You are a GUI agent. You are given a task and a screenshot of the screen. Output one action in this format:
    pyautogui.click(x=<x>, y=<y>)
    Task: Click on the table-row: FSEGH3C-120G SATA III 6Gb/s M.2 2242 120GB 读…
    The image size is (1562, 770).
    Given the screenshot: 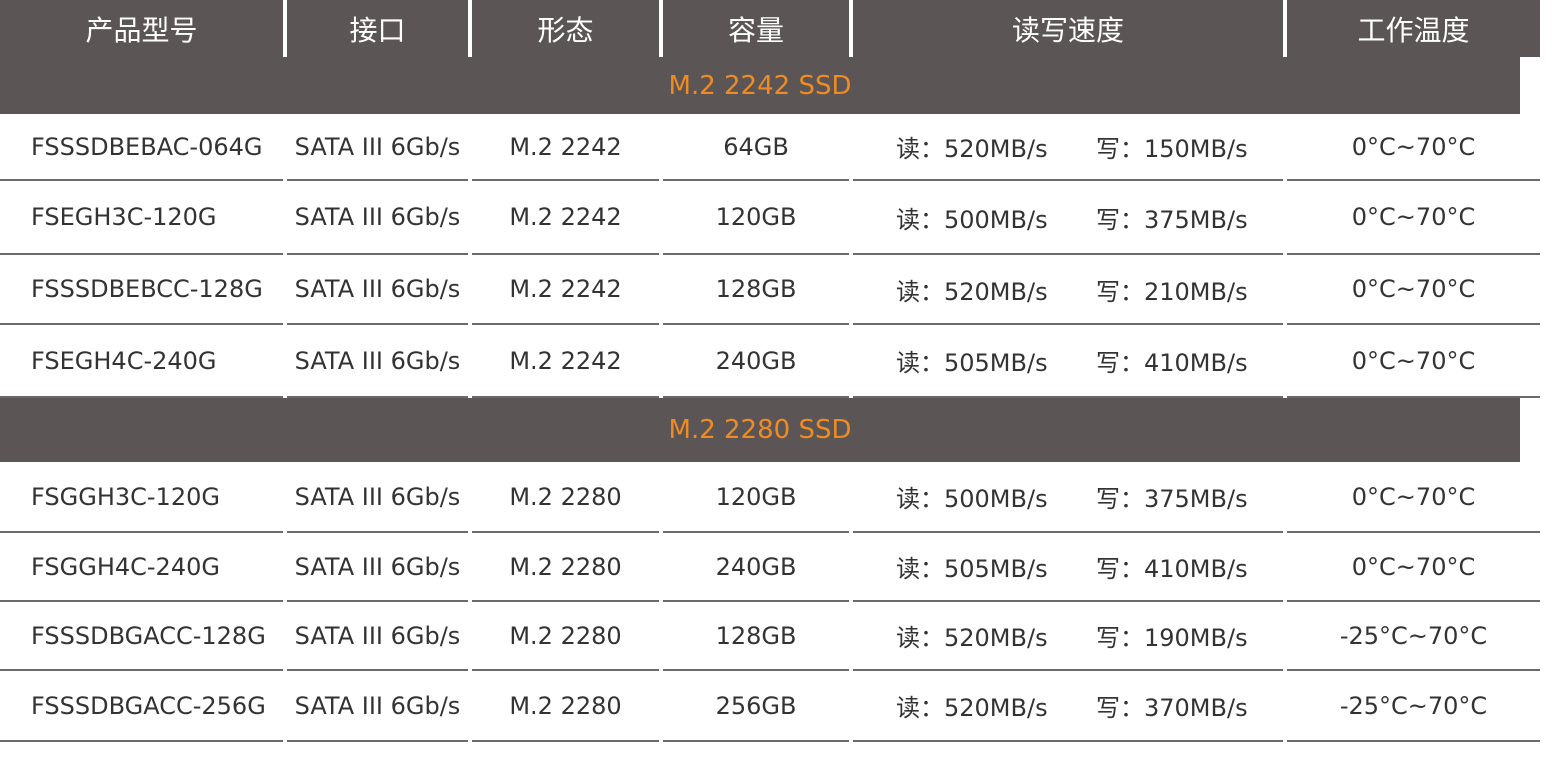 What is the action you would take?
    pyautogui.click(x=770, y=218)
    